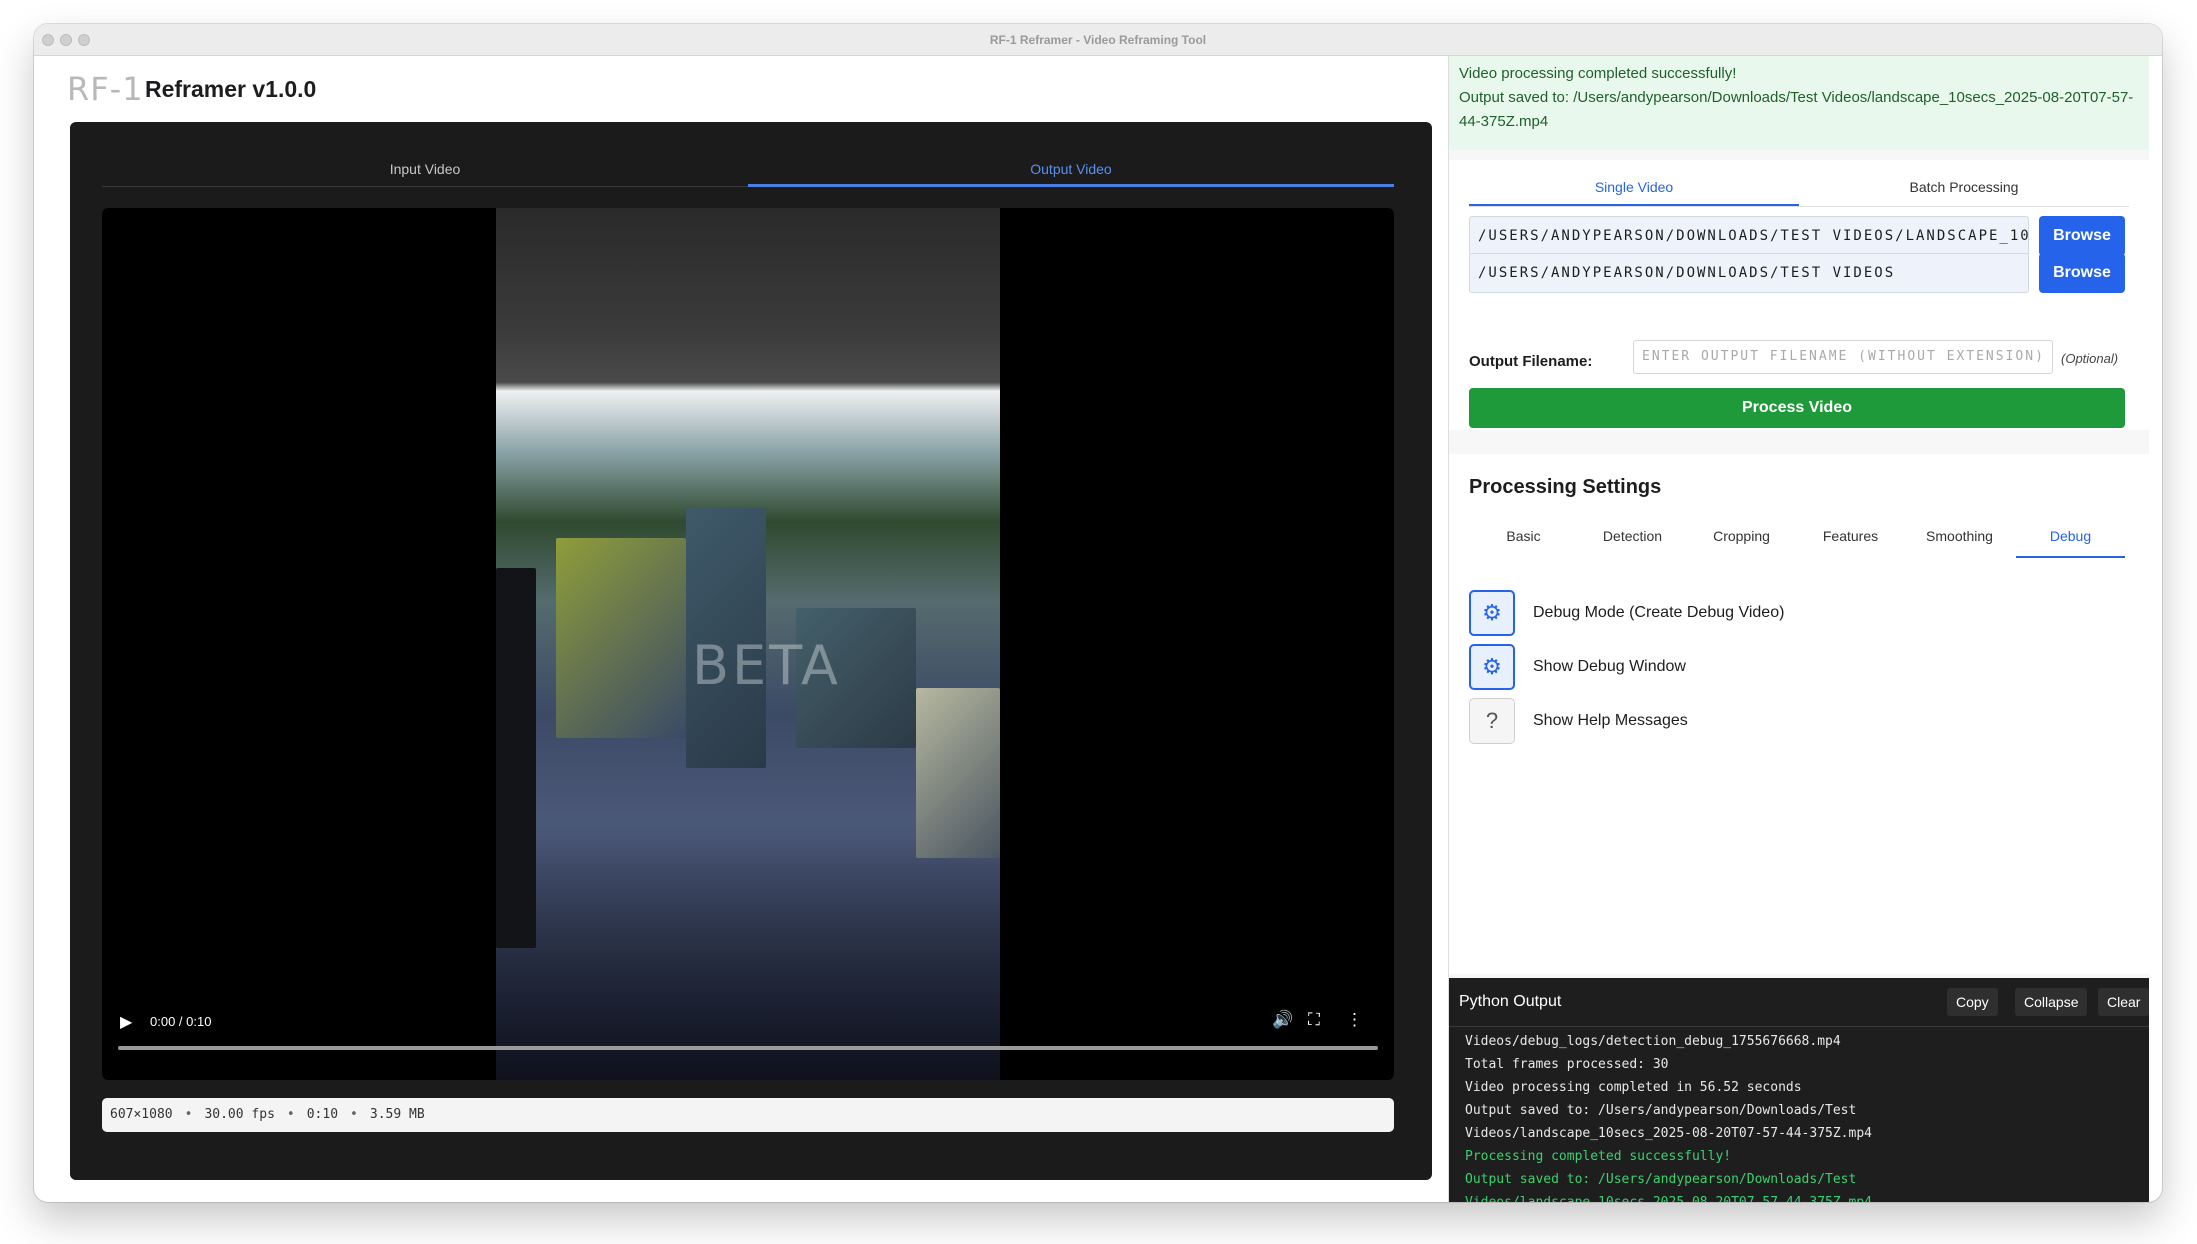  Describe the element at coordinates (1282, 1020) in the screenshot. I see `volume-icon: 🔊` at that location.